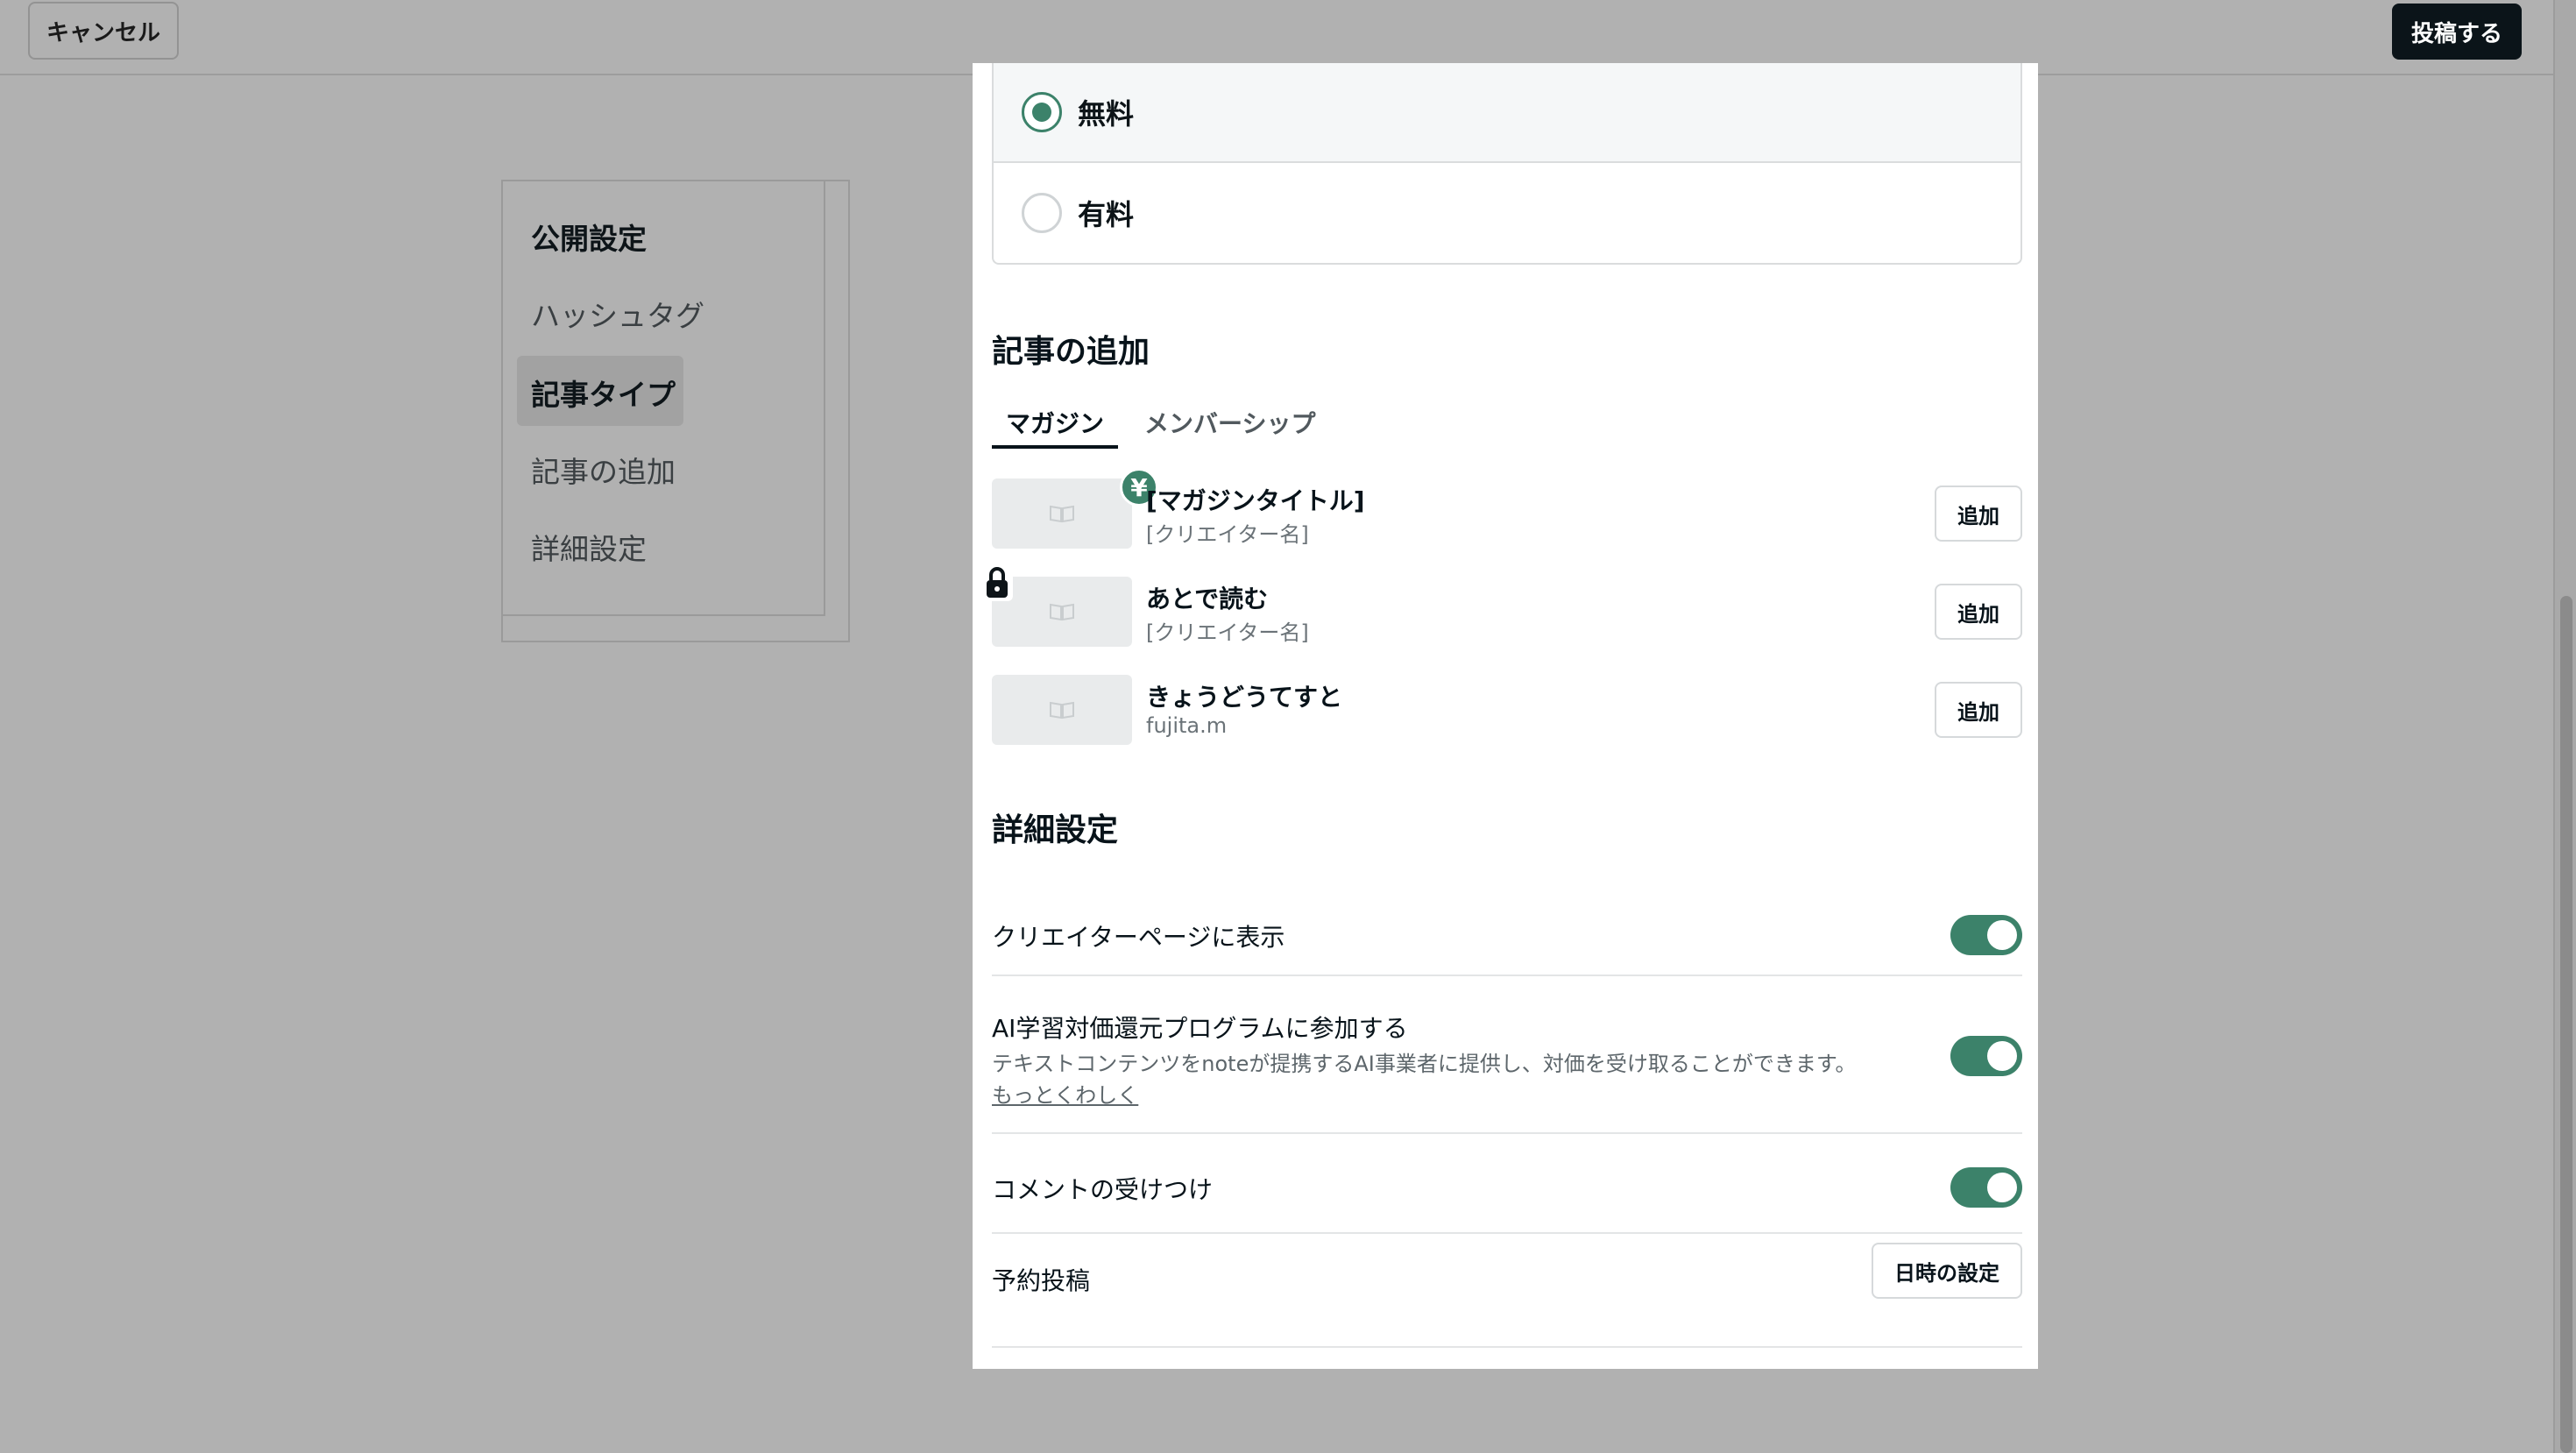  I want to click on nav-item-details: 詳細設定, so click(589, 547).